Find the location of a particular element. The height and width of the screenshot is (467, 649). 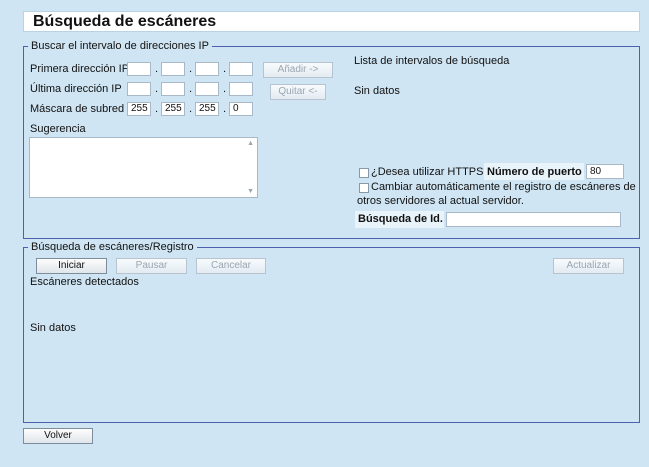

title-bar: Búsqueda de escáneres is located at coordinates (331, 21).